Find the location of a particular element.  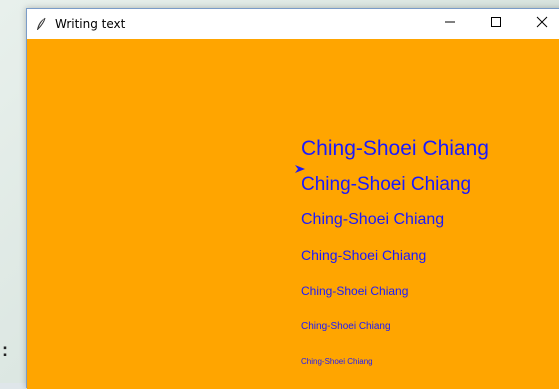

arrow-cursor-icon is located at coordinates (300, 169).